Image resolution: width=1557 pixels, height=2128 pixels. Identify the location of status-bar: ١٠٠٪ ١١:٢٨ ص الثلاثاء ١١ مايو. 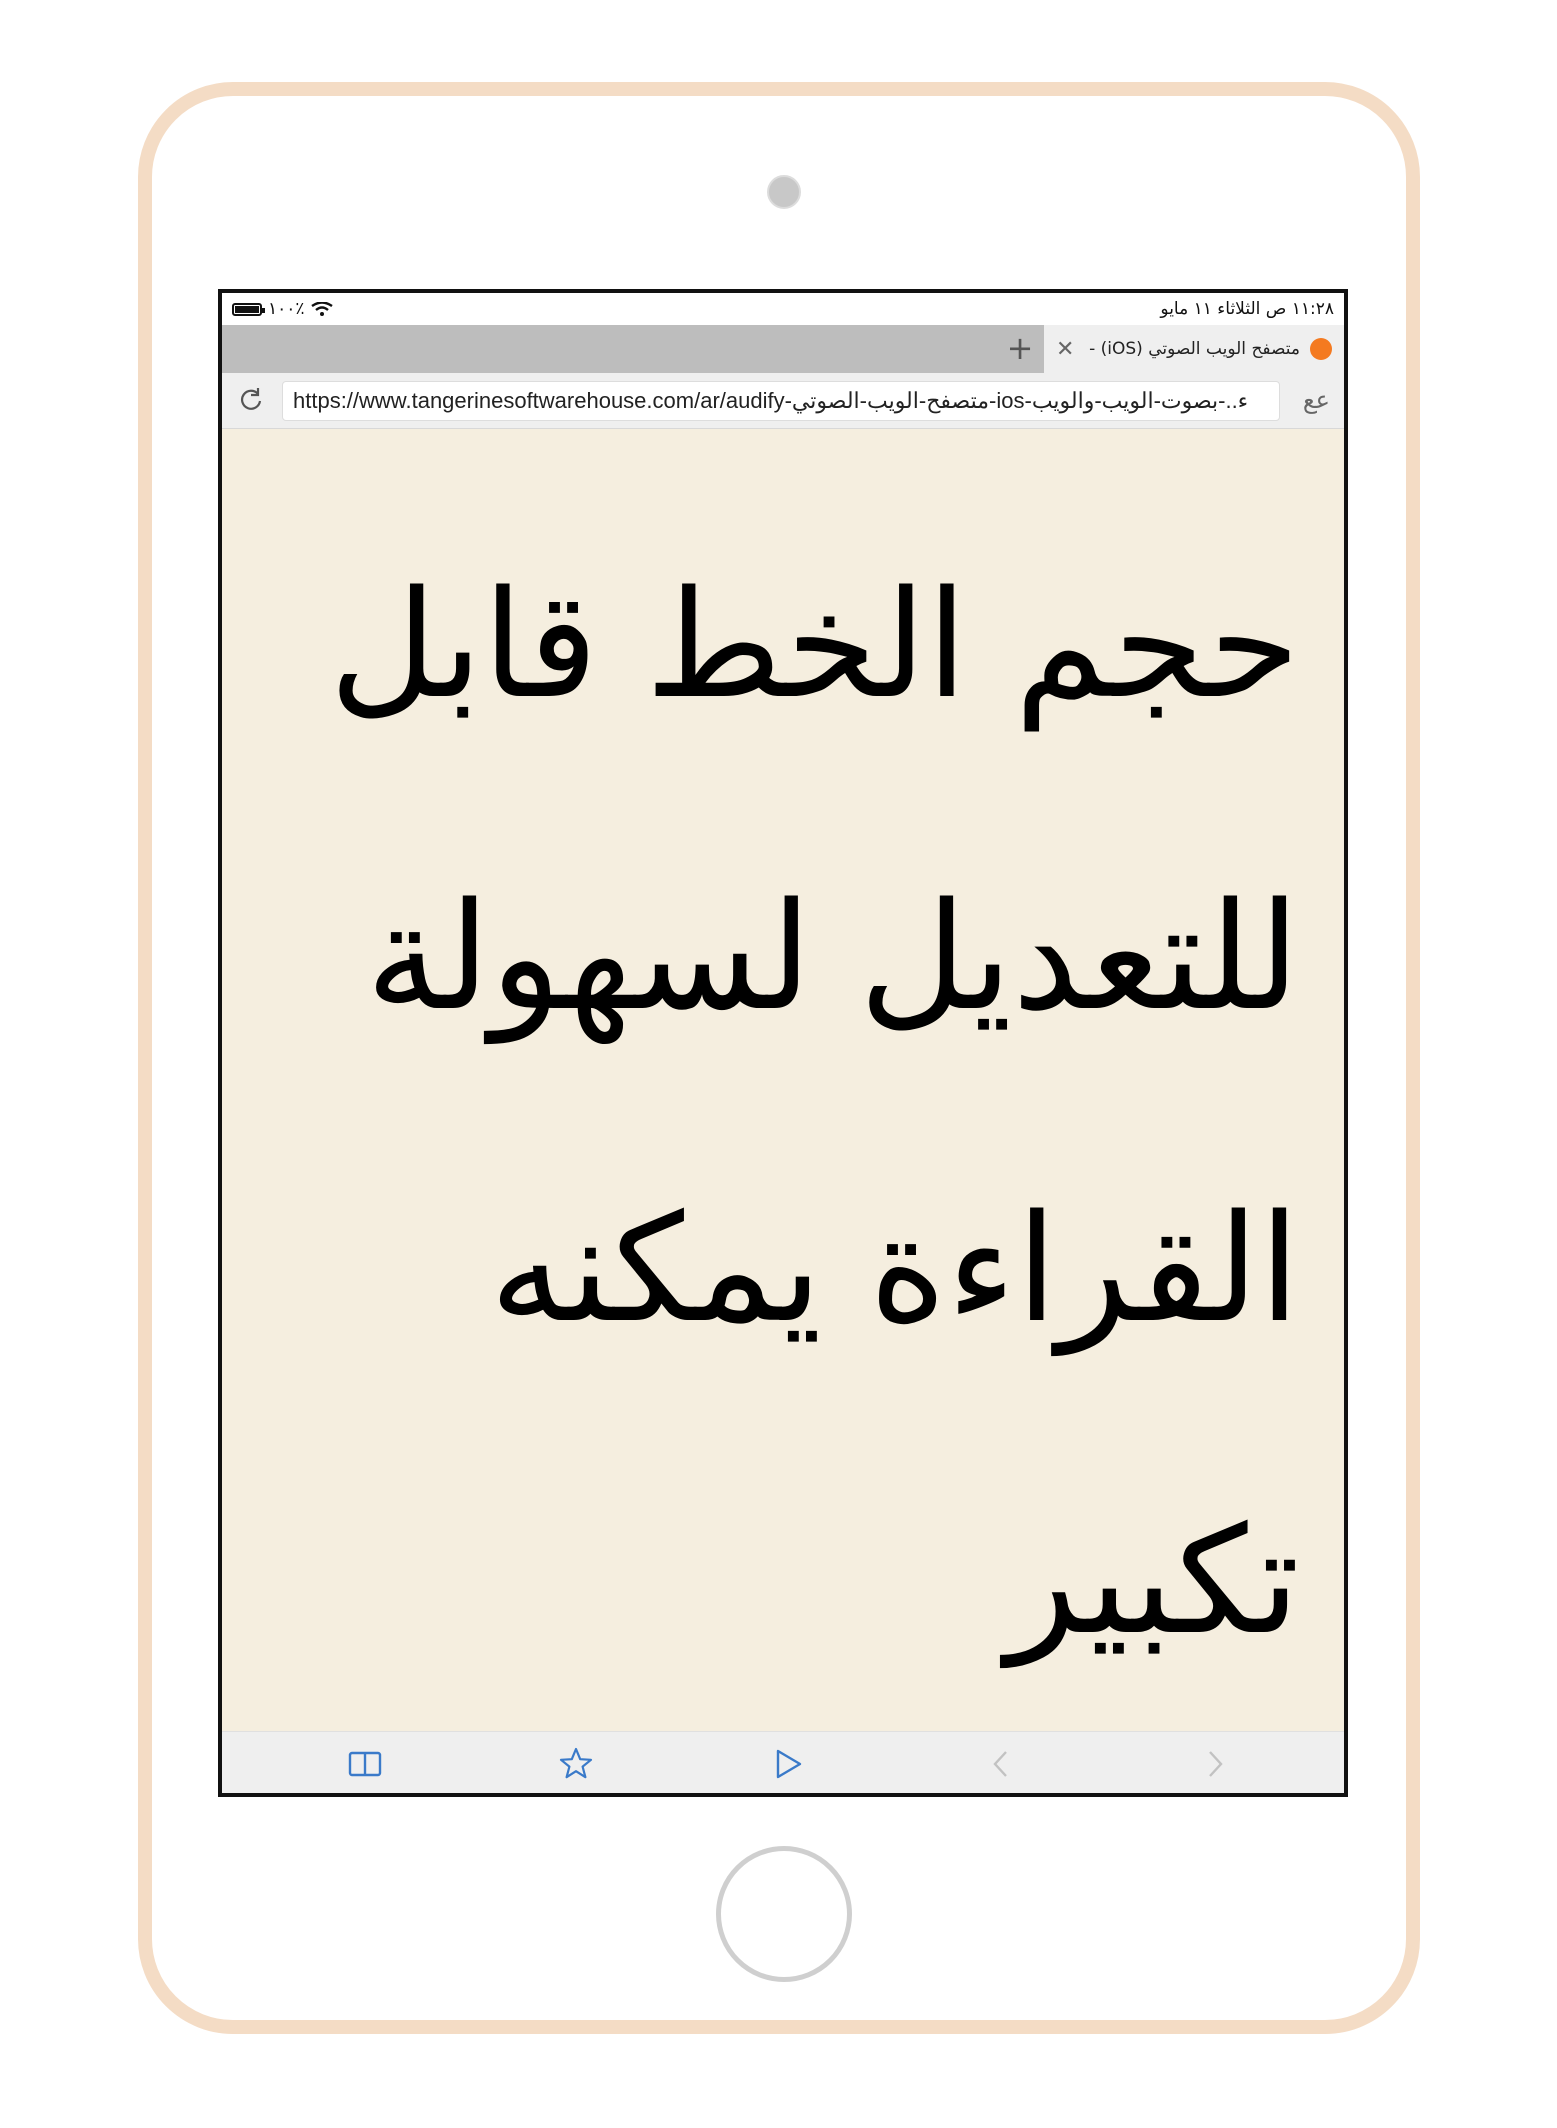
(783, 309).